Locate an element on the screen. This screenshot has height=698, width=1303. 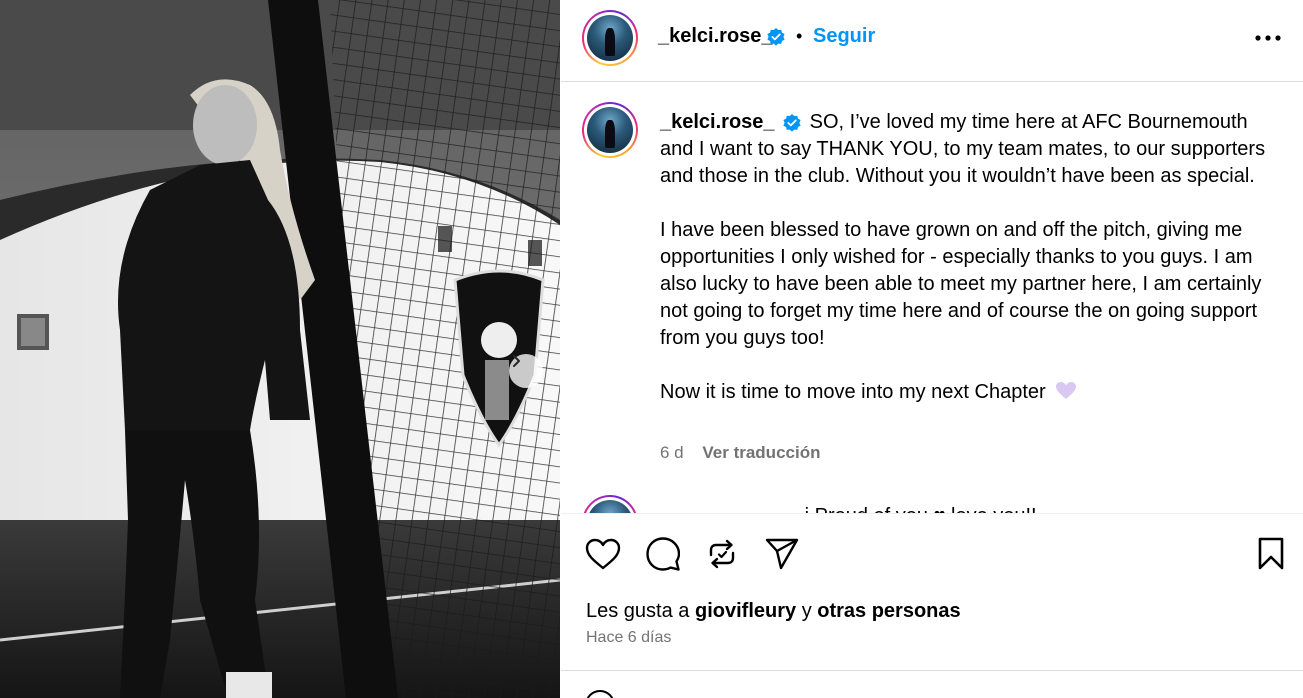
follow-button: Seguir is located at coordinates (844, 36).